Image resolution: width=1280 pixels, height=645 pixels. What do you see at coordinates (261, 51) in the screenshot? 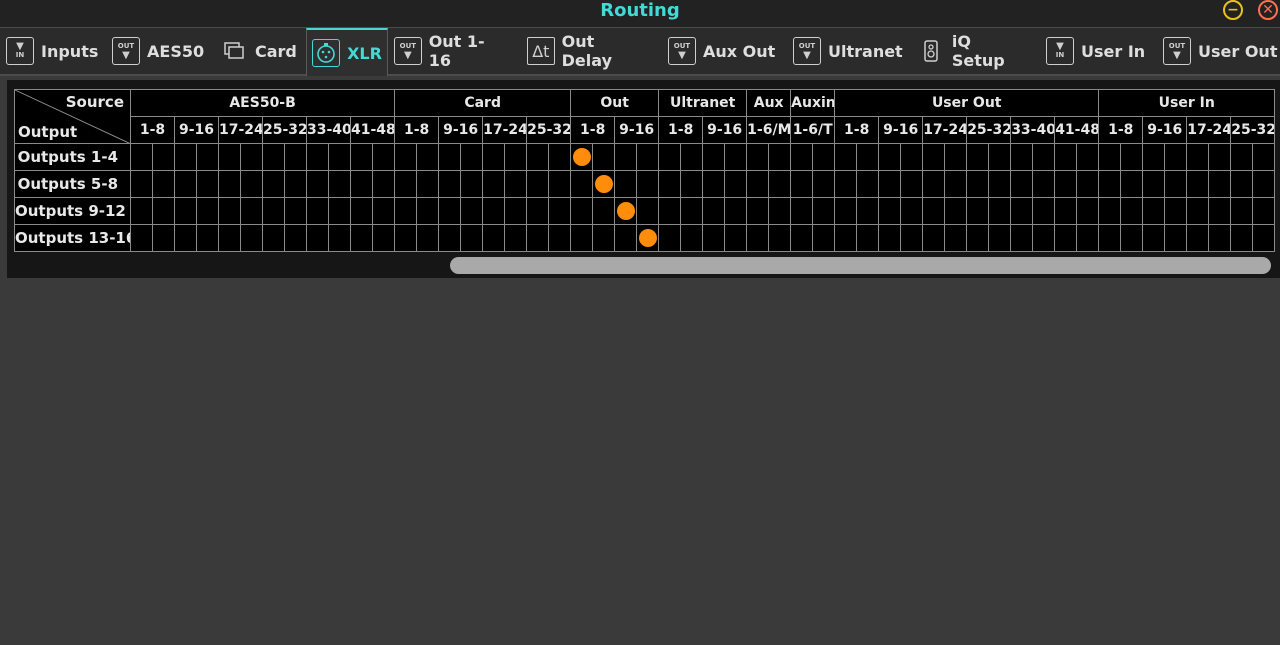
I see `tab-card: Card` at bounding box center [261, 51].